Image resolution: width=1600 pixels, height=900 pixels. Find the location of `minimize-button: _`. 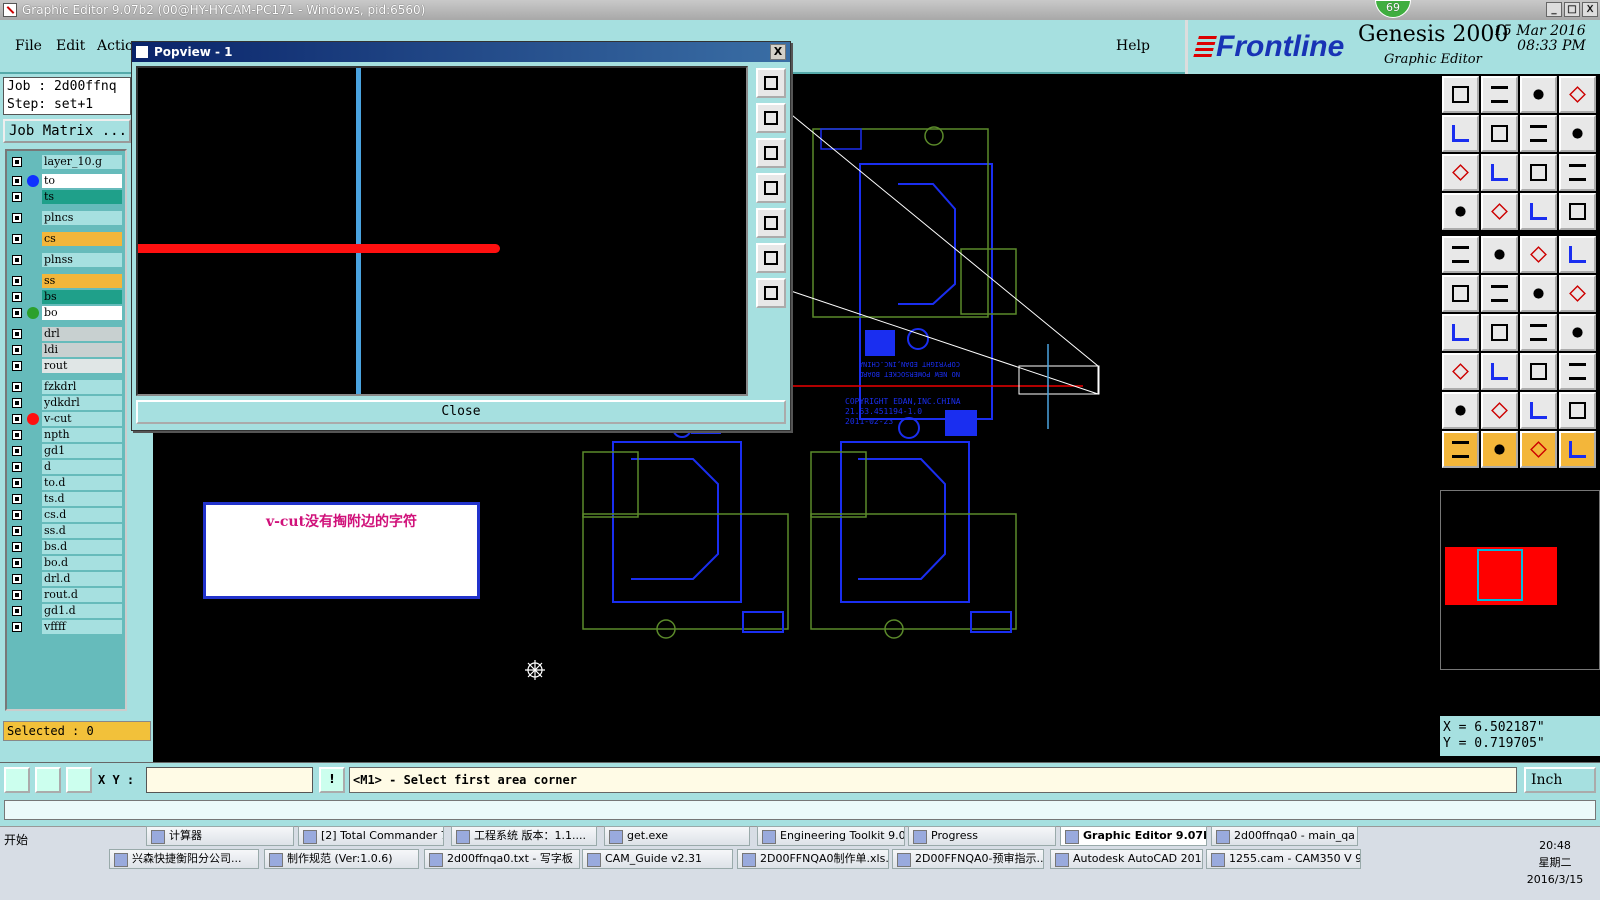

minimize-button: _ is located at coordinates (1554, 9).